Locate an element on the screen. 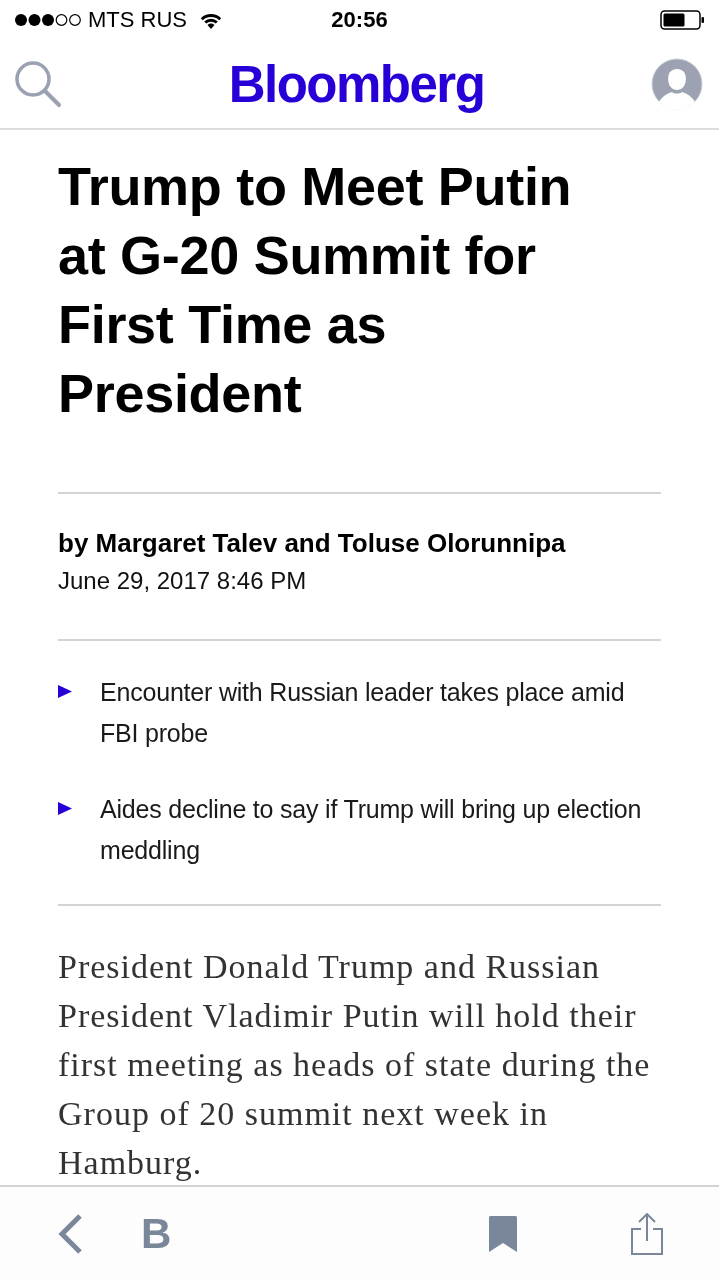 This screenshot has height=1280, width=719. profile-button is located at coordinates (677, 84).